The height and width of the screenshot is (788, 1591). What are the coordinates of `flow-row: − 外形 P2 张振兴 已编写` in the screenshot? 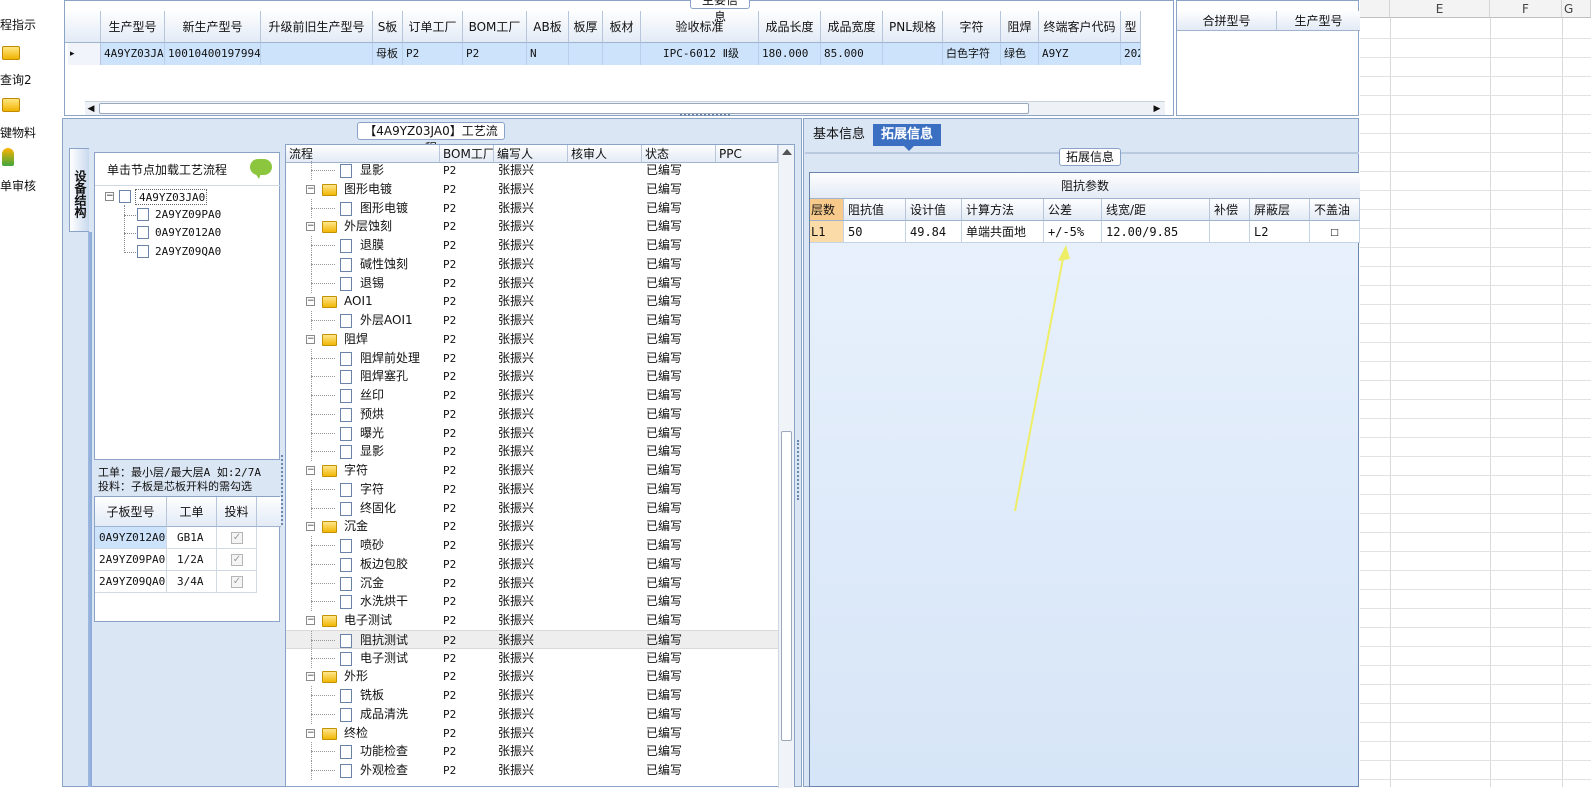 It's located at (532, 676).